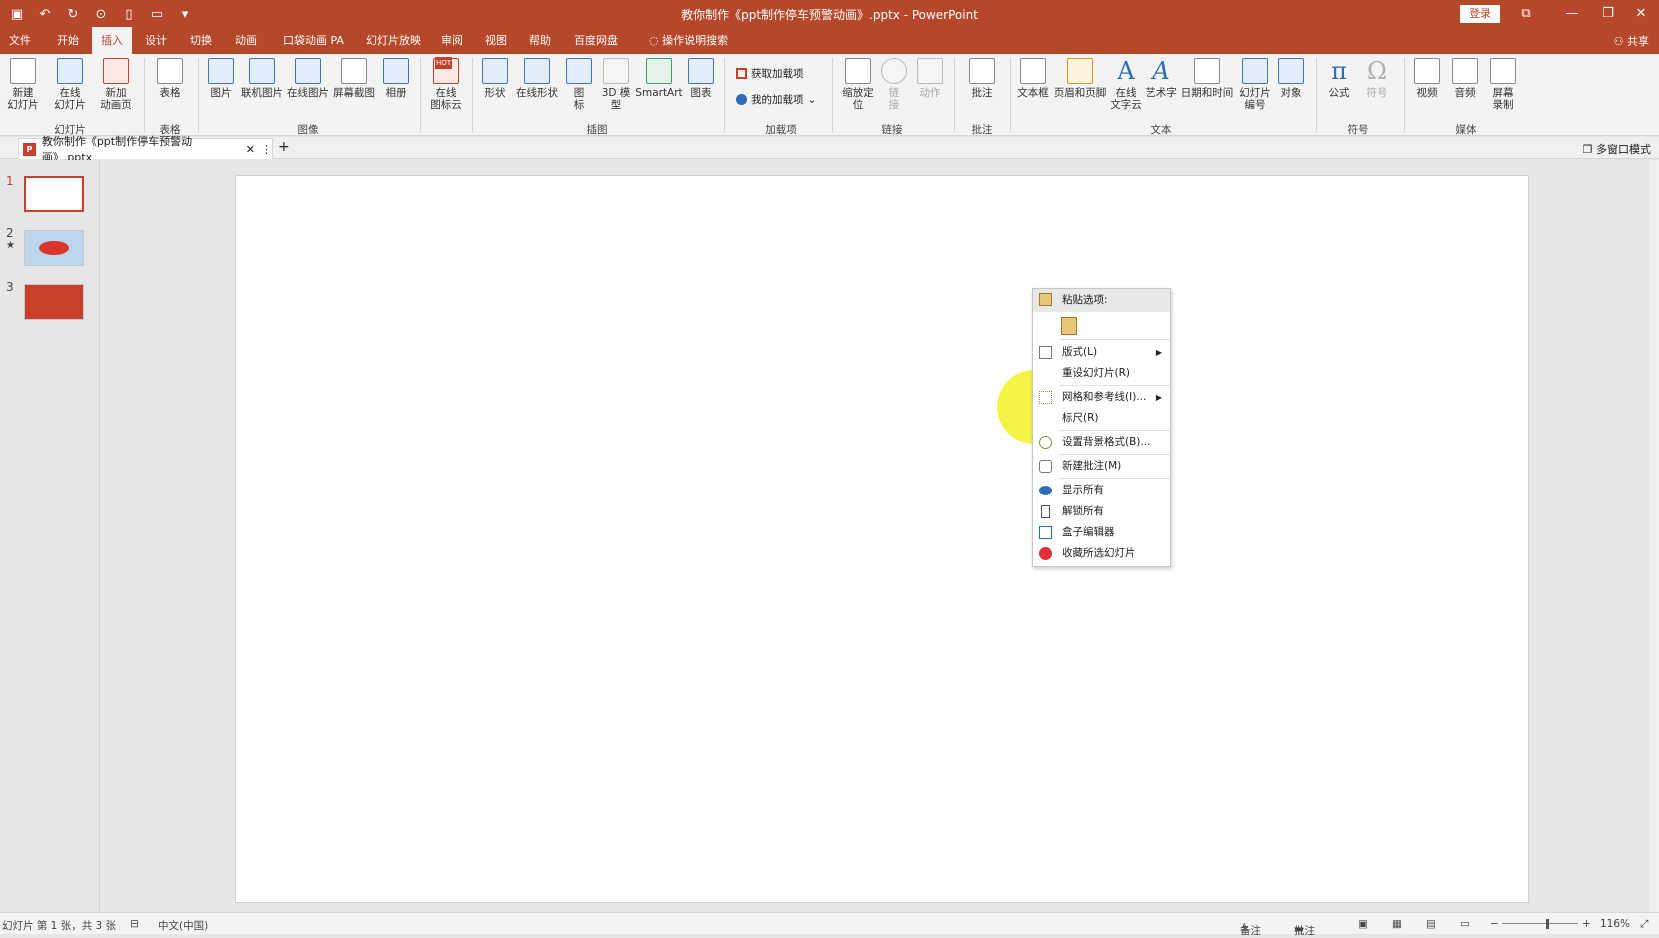 This screenshot has width=1659, height=938. Describe the element at coordinates (354, 78) in the screenshot. I see `screenshot-button: 屏幕截图` at that location.